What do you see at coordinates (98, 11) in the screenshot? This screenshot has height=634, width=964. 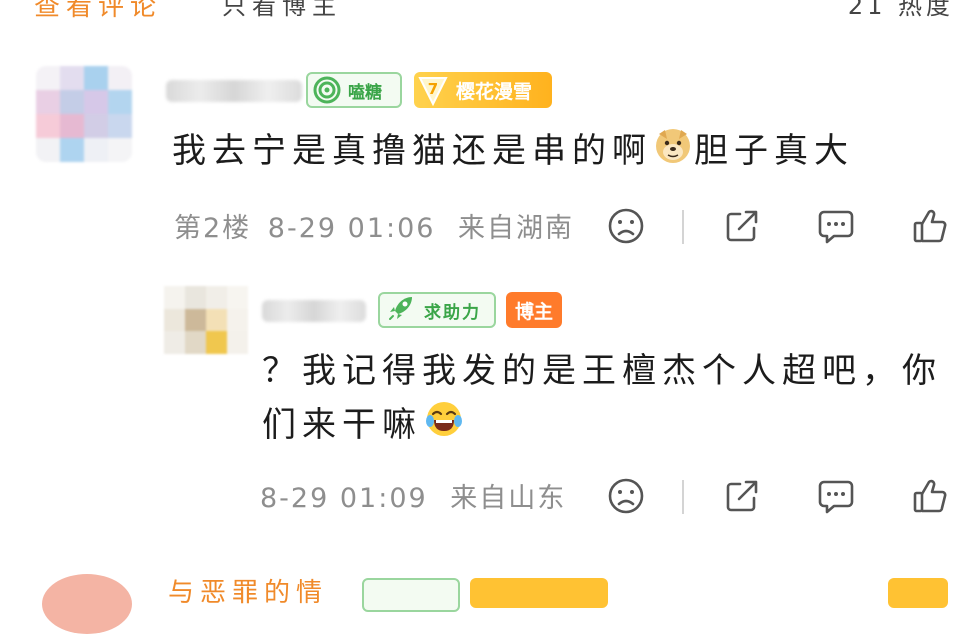 I see `top-tab-comments: 查看评论` at bounding box center [98, 11].